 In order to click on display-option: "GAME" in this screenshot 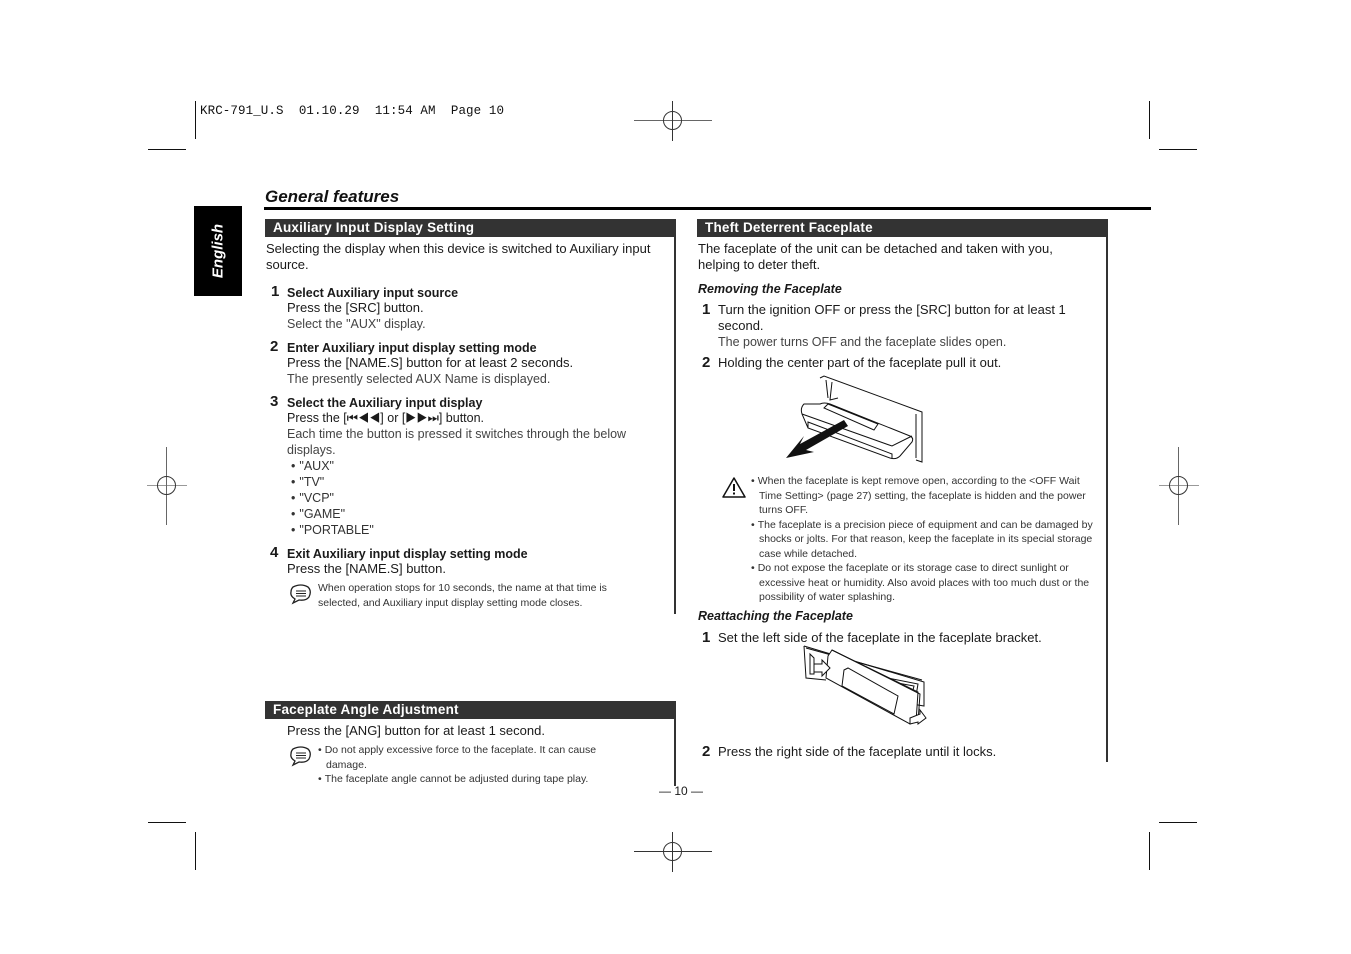, I will do `click(332, 514)`.